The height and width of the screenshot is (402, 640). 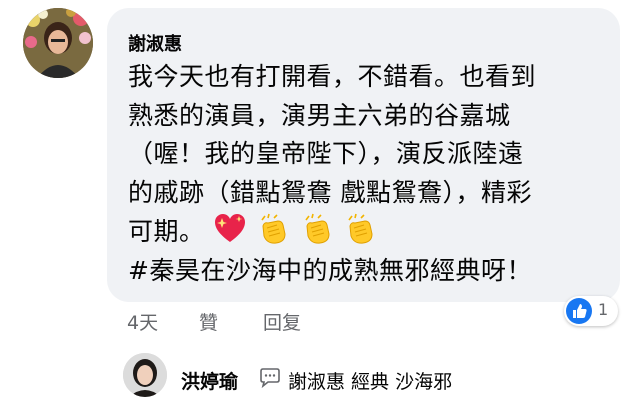 What do you see at coordinates (155, 43) in the screenshot?
I see `comment-author-name: 謝淑惠` at bounding box center [155, 43].